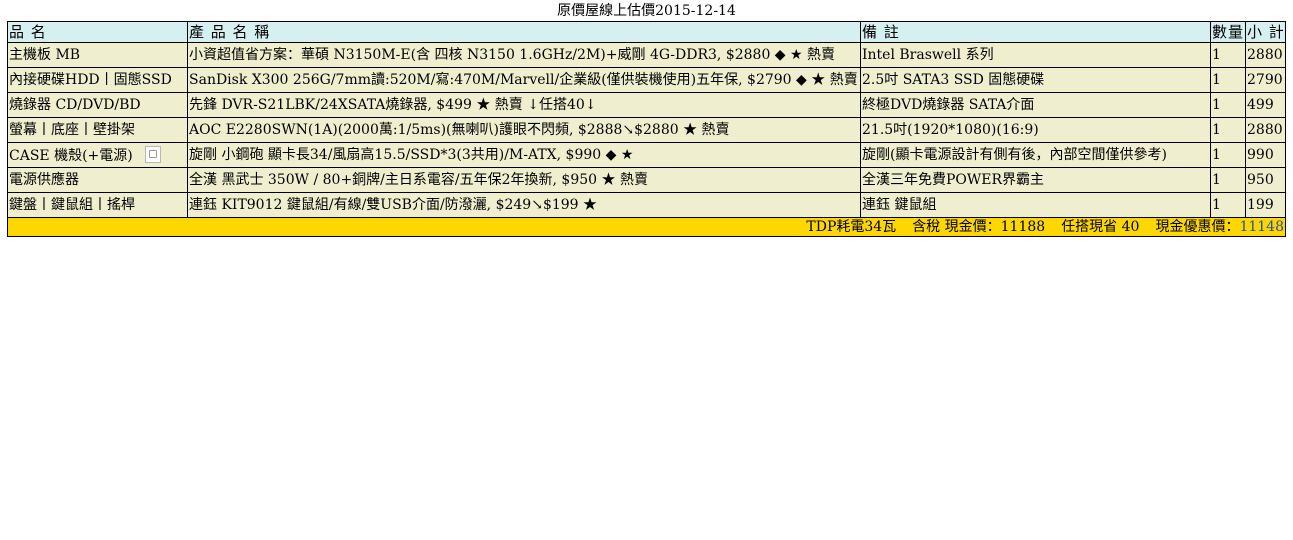 The height and width of the screenshot is (540, 1293). Describe the element at coordinates (1035, 105) in the screenshot. I see `row-note: 終極DVD燒錄器 SATA介面` at that location.